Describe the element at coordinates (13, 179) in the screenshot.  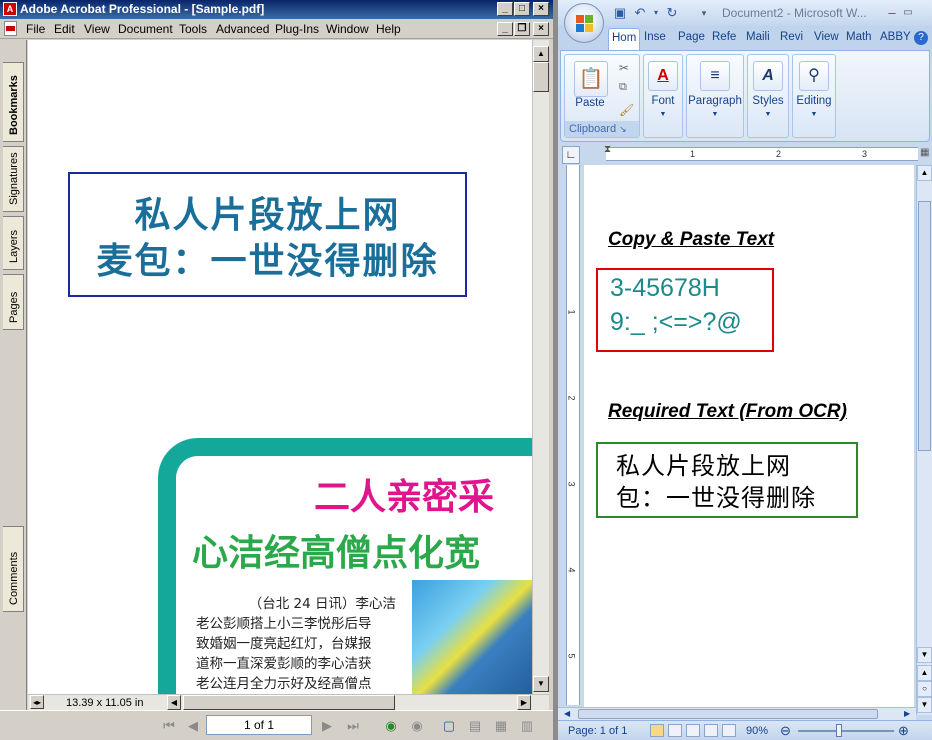
I see `tab-signatures: Signatures` at that location.